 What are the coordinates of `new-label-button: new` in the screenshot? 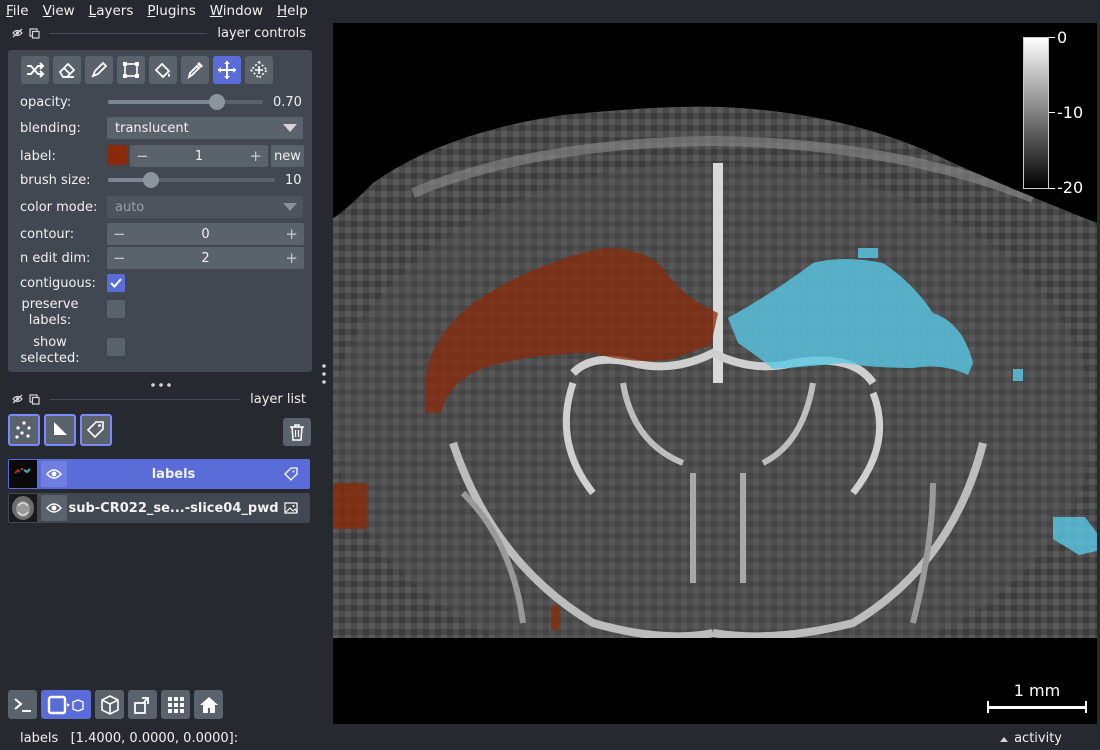 It's located at (287, 156).